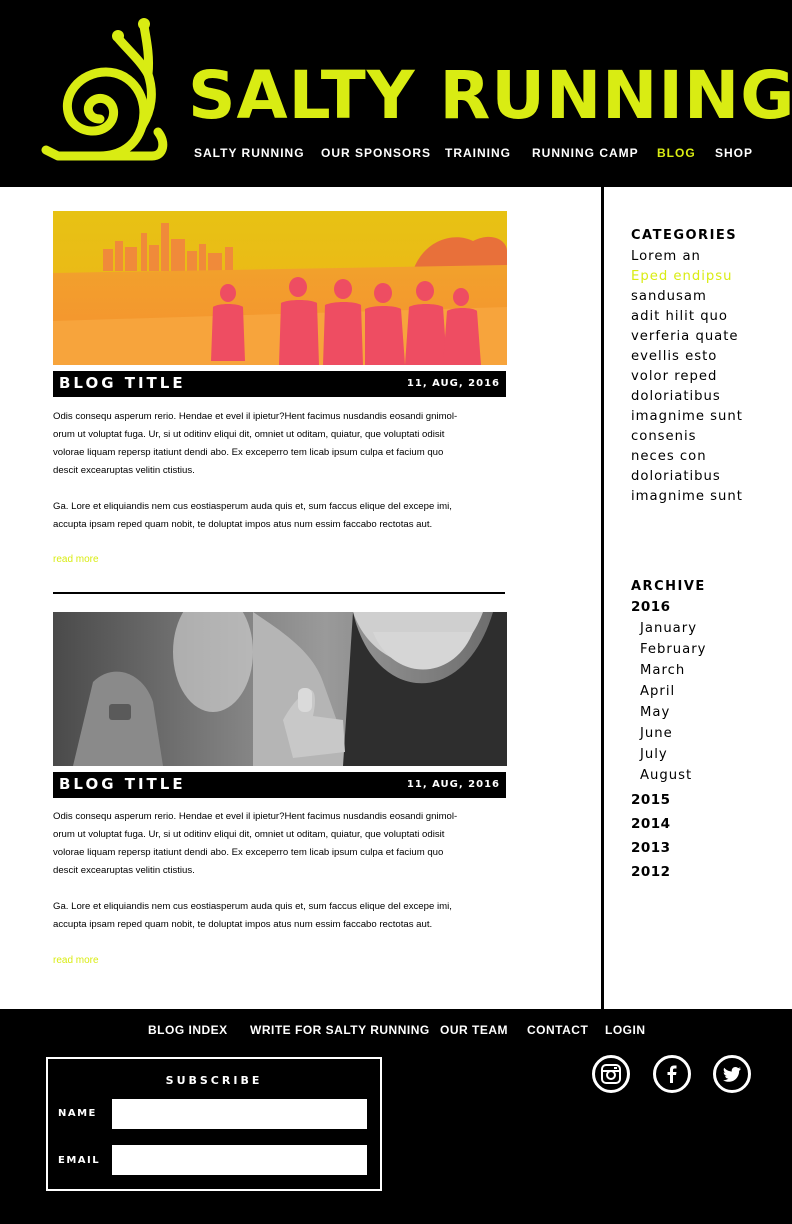 This screenshot has width=792, height=1224. What do you see at coordinates (673, 628) in the screenshot?
I see `archive-month: January` at bounding box center [673, 628].